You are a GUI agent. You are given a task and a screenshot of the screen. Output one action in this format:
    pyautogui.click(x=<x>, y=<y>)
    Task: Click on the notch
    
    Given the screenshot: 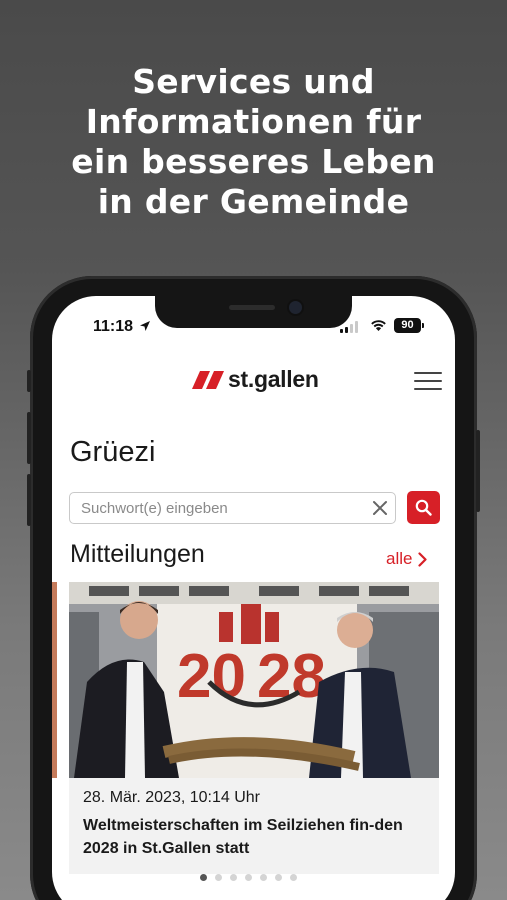 What is the action you would take?
    pyautogui.click(x=253, y=312)
    